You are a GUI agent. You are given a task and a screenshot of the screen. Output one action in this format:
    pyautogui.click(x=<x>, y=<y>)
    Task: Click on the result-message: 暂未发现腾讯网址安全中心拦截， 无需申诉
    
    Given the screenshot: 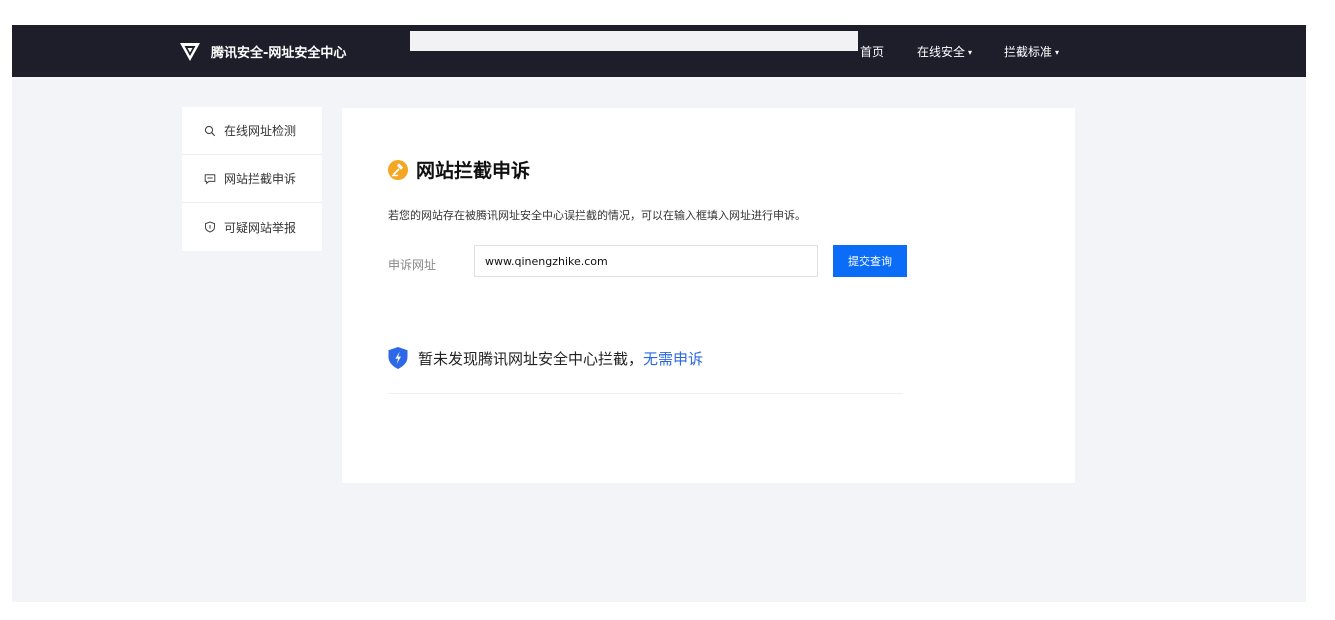 What is the action you would take?
    pyautogui.click(x=545, y=358)
    